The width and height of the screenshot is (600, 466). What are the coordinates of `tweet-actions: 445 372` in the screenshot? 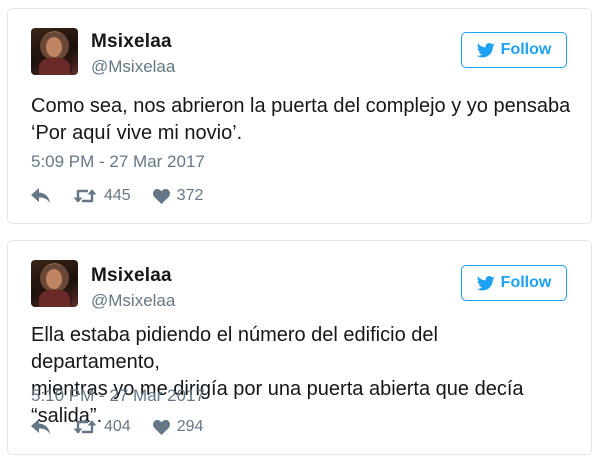 It's located at (117, 196).